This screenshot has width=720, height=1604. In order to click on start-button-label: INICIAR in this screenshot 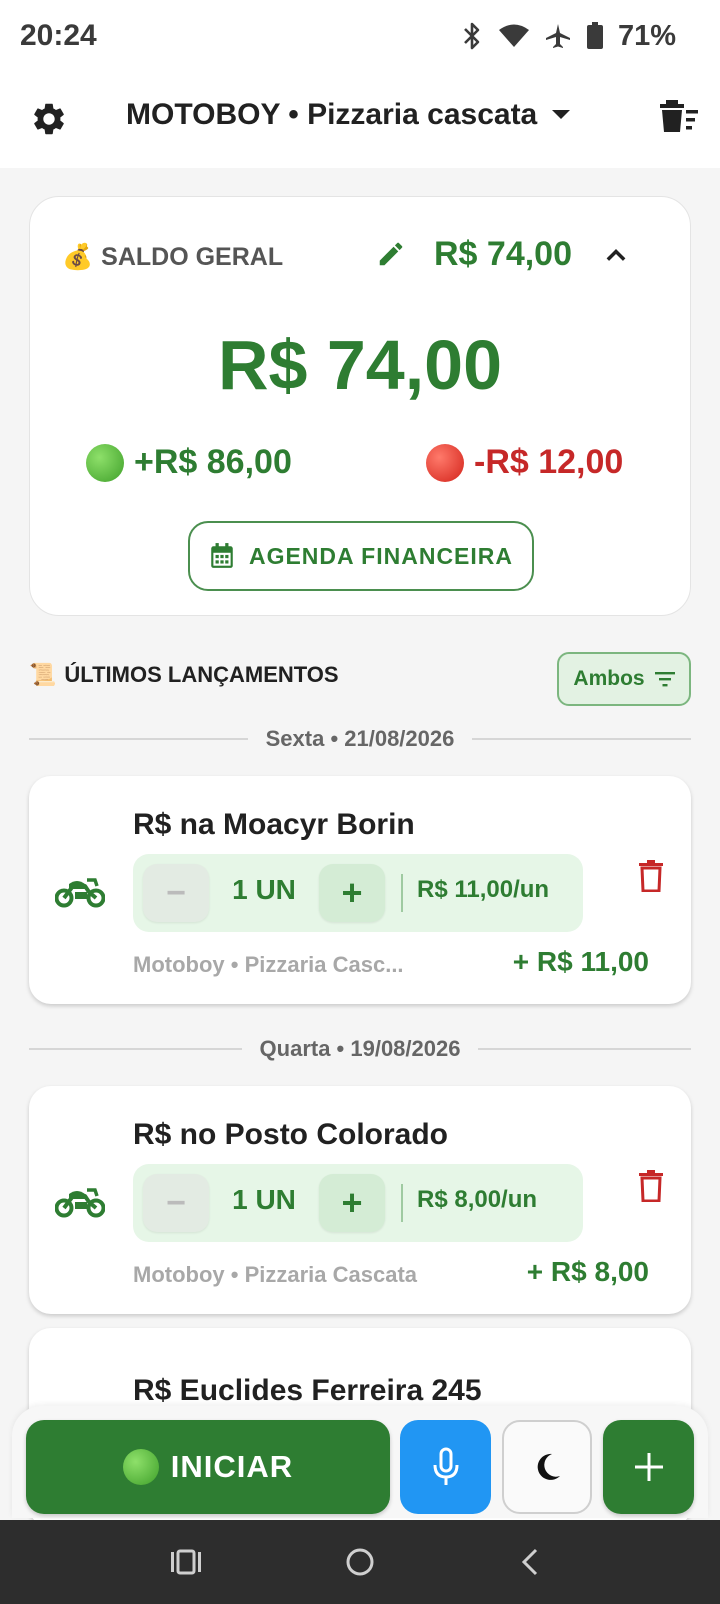, I will do `click(232, 1466)`.